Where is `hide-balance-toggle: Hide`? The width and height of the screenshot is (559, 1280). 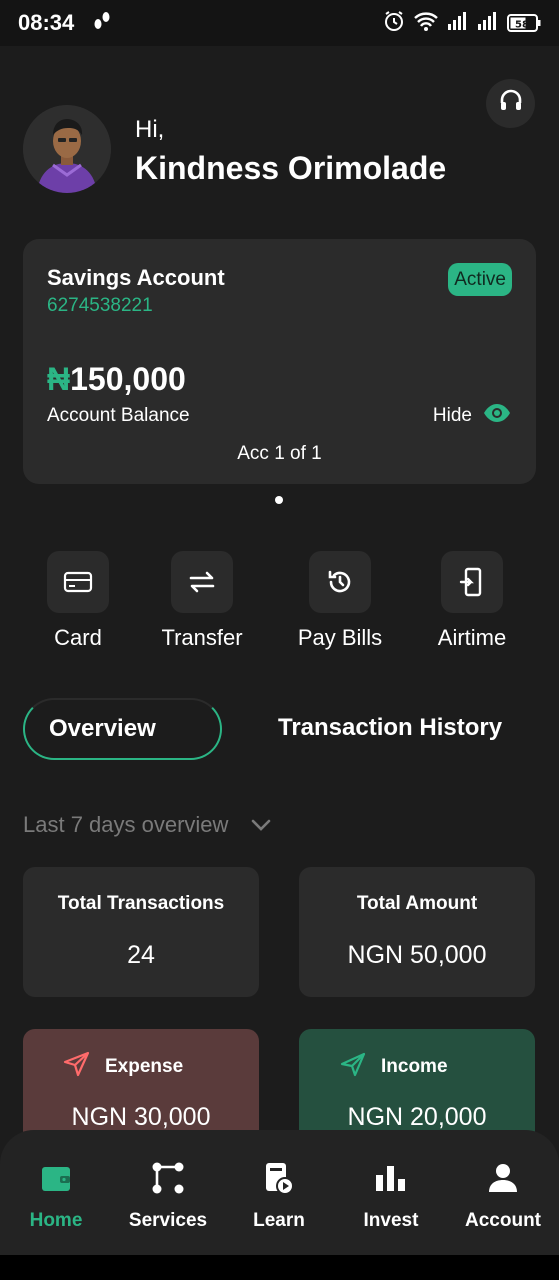
hide-balance-toggle: Hide is located at coordinates (472, 416).